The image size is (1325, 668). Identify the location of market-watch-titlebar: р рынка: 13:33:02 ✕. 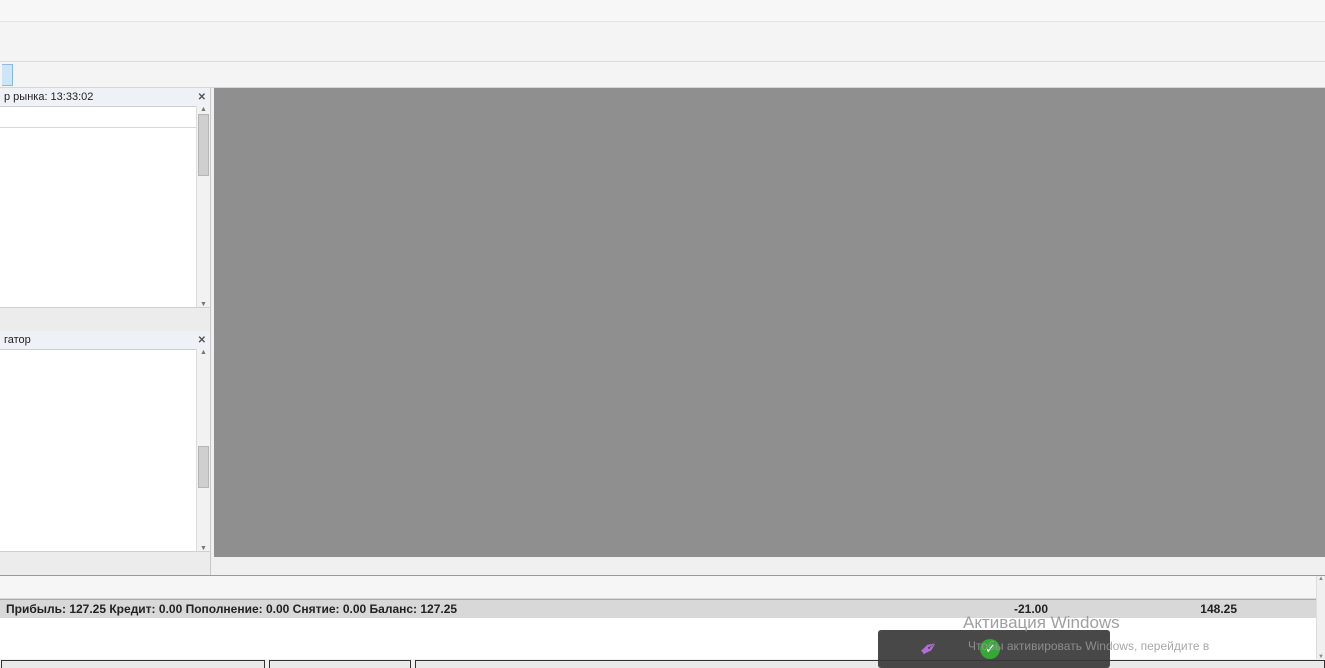
(105, 97).